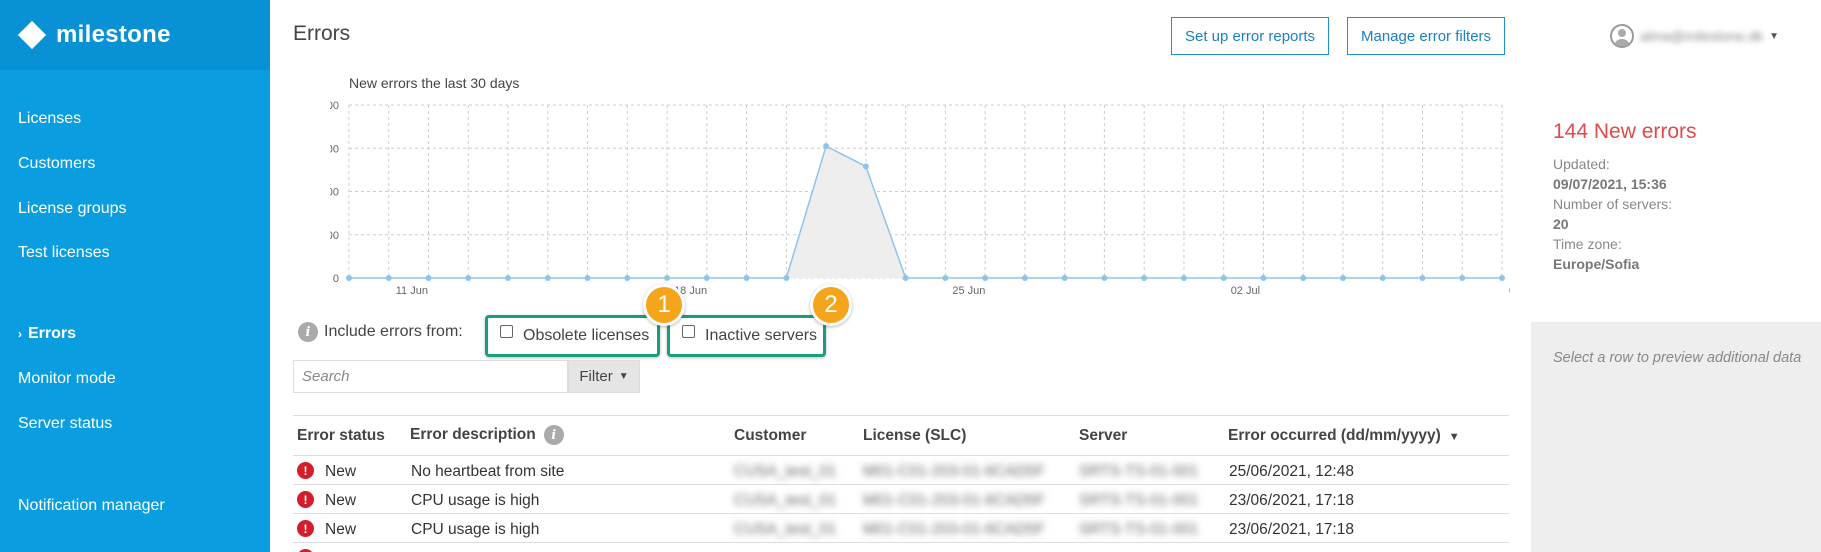  Describe the element at coordinates (953, 291) in the screenshot. I see `chart-x-ticks: 11 Jun18 Jun25 Jun02 Jul09 Jul` at that location.